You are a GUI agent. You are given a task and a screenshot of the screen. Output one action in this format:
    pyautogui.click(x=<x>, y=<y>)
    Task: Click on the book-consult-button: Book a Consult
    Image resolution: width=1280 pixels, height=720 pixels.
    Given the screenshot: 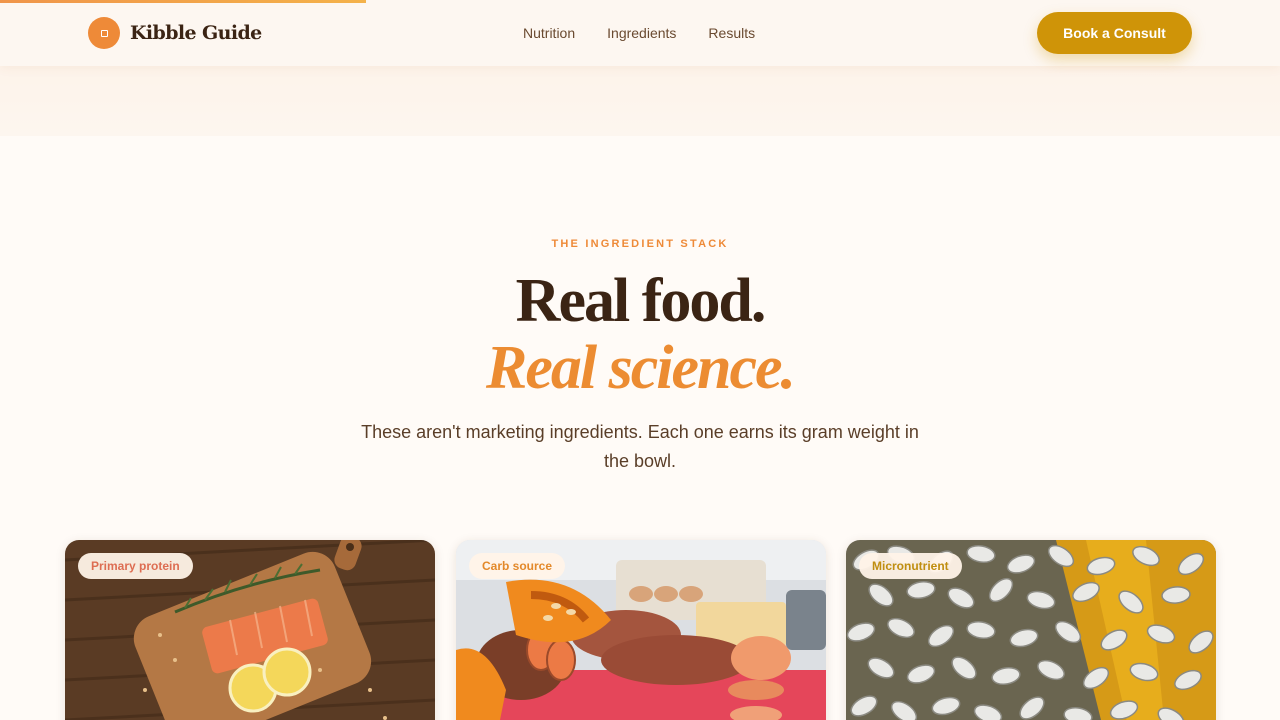 What is the action you would take?
    pyautogui.click(x=1114, y=33)
    